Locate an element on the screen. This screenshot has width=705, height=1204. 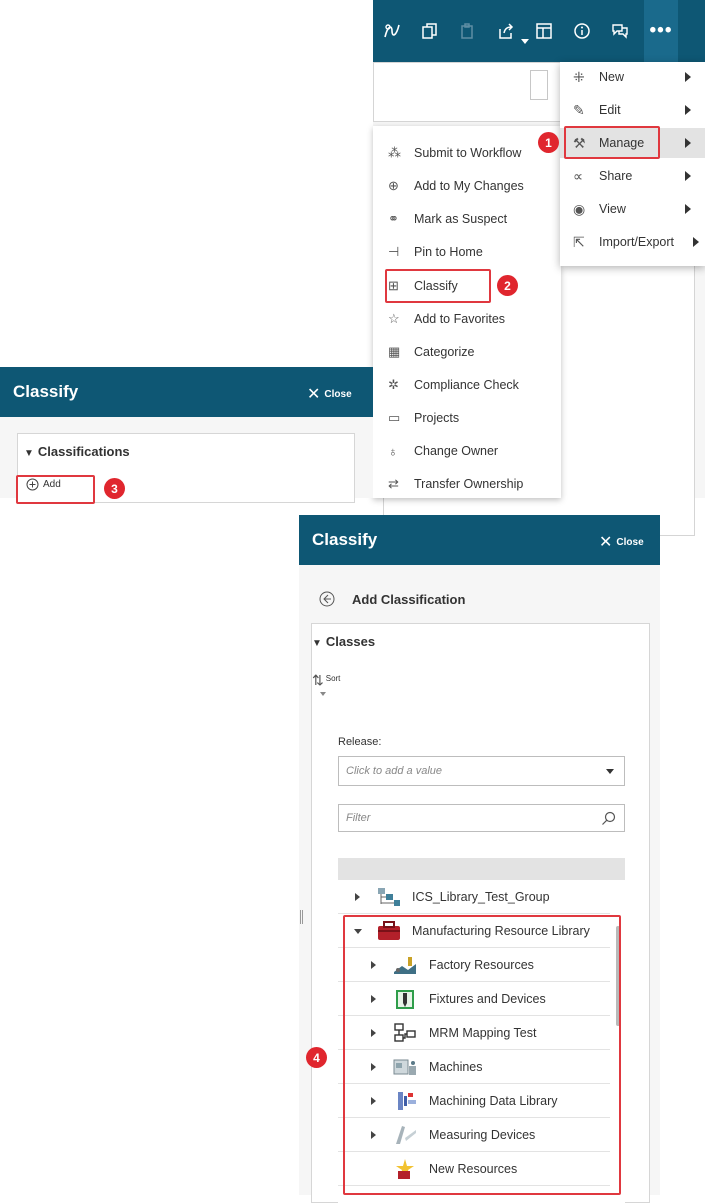
menu-item-compliance-check: ✲ Compliance Check is located at coordinates (453, 385).